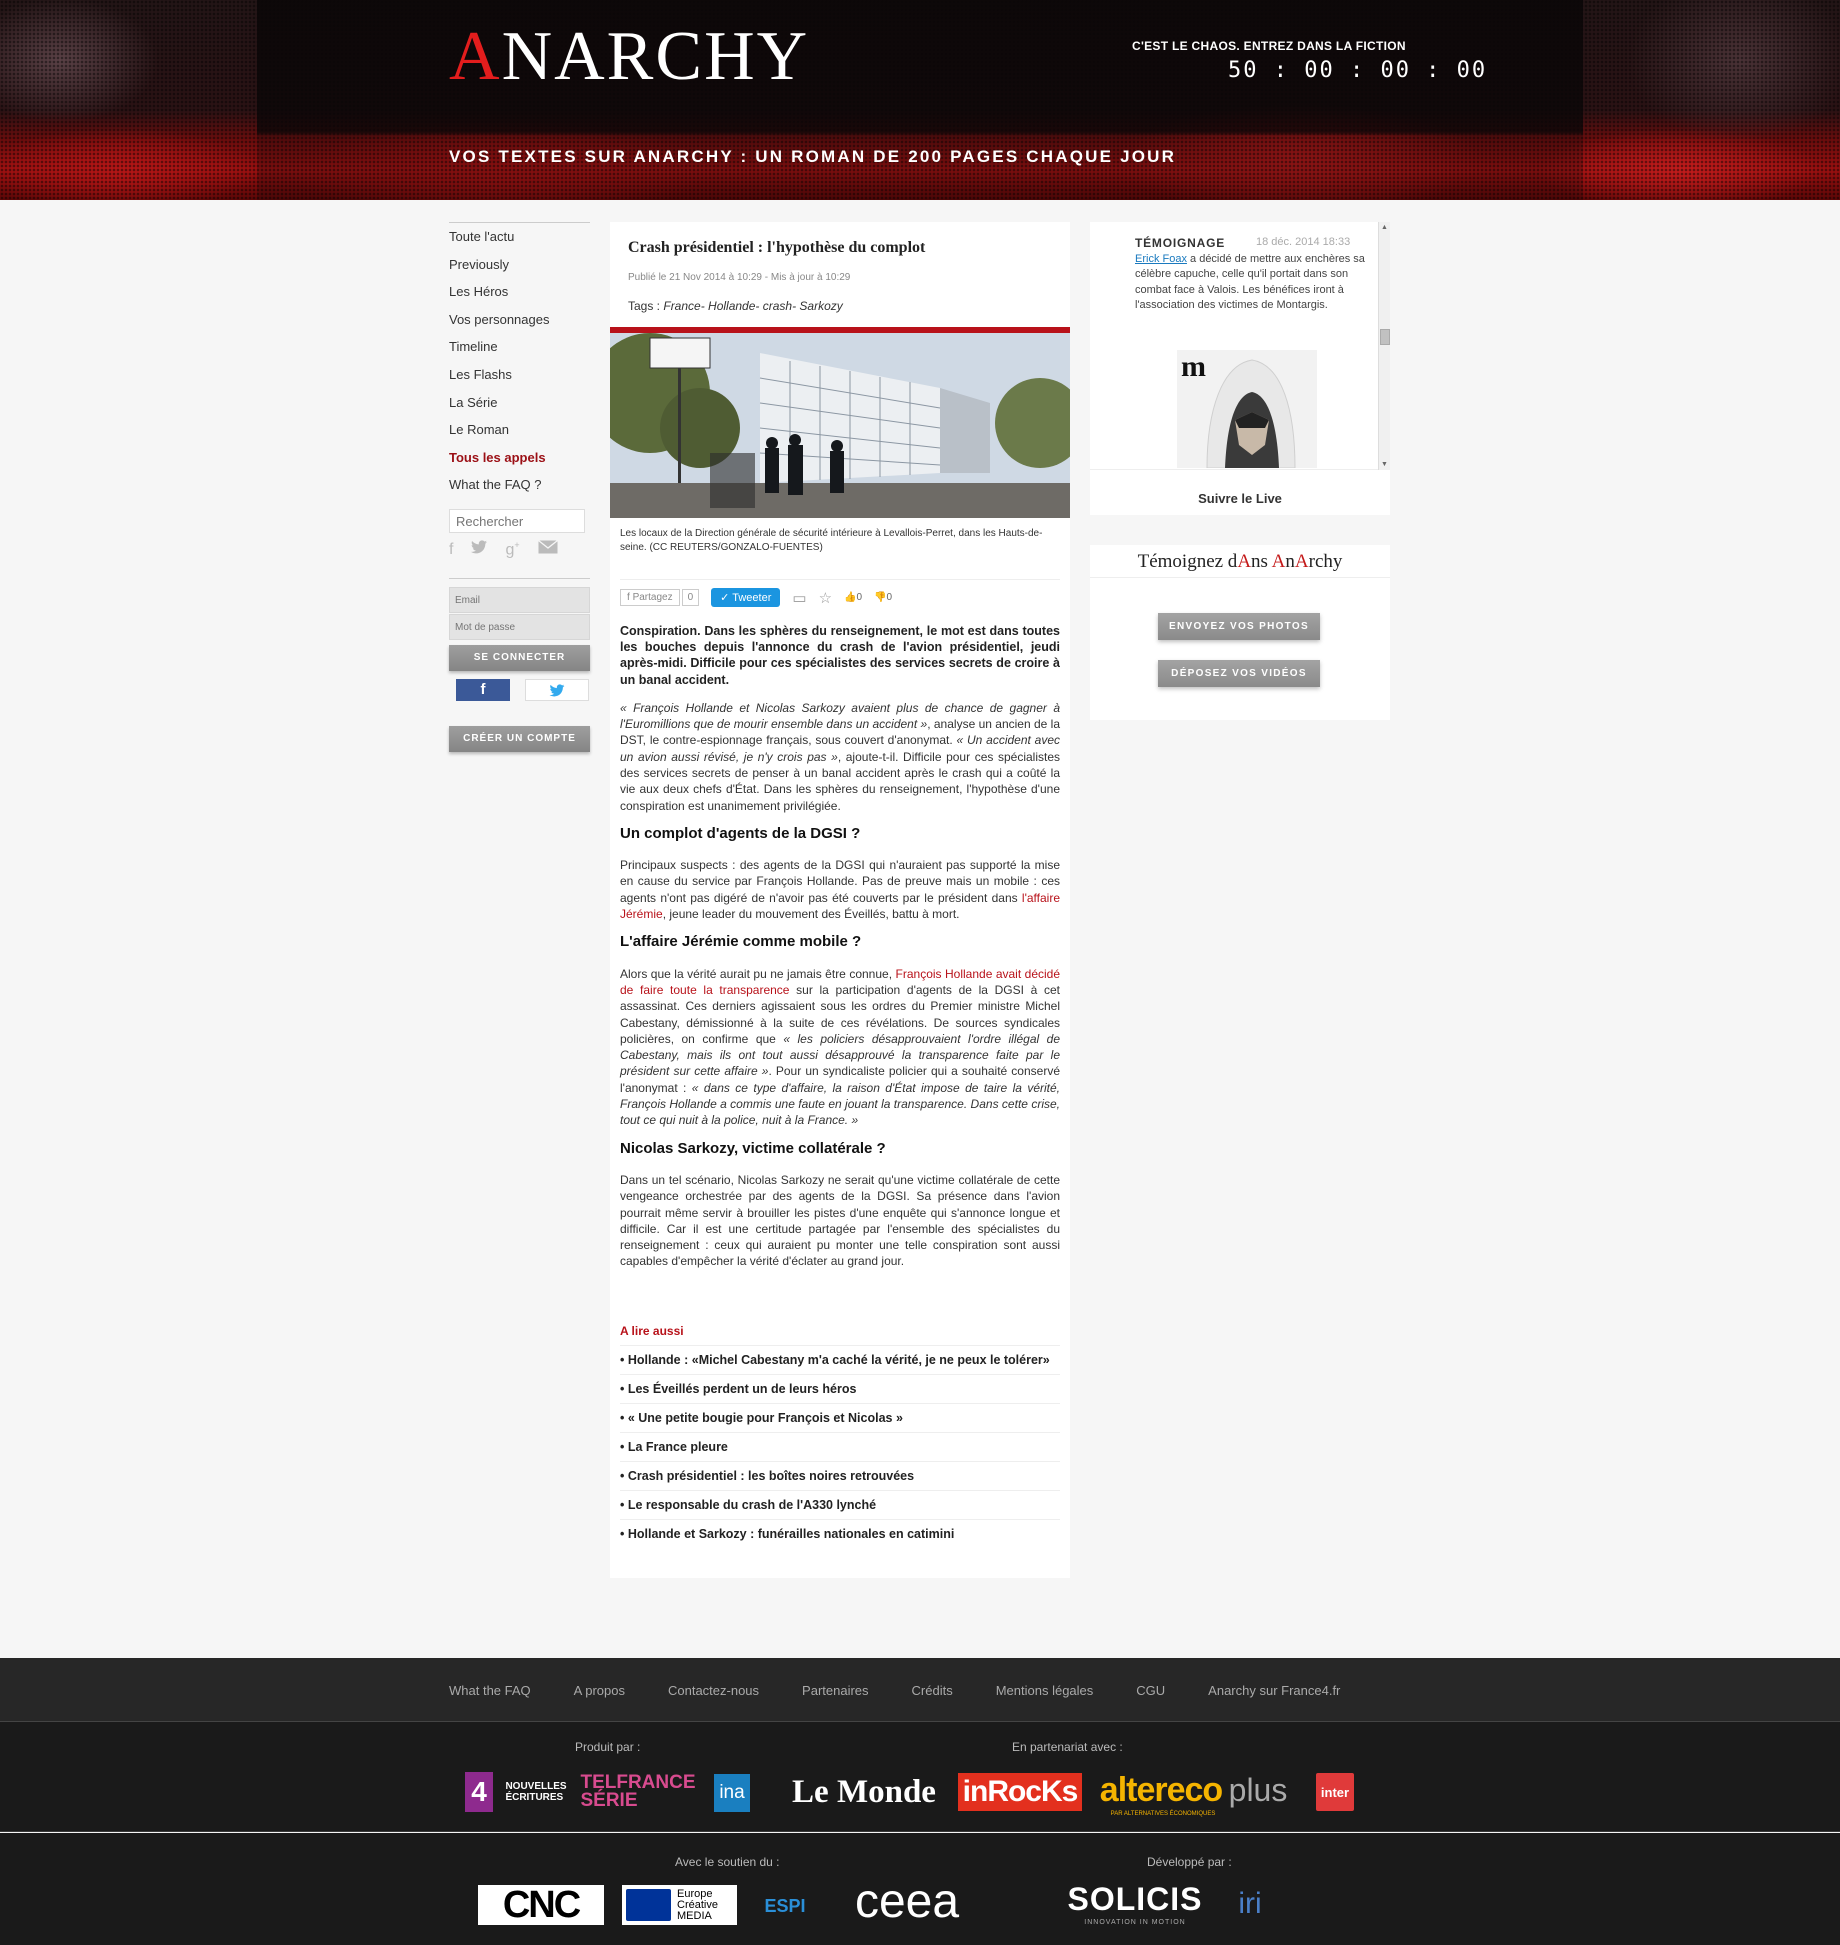 This screenshot has height=1945, width=1840. What do you see at coordinates (451, 550) in the screenshot?
I see `facebook-icon: f` at bounding box center [451, 550].